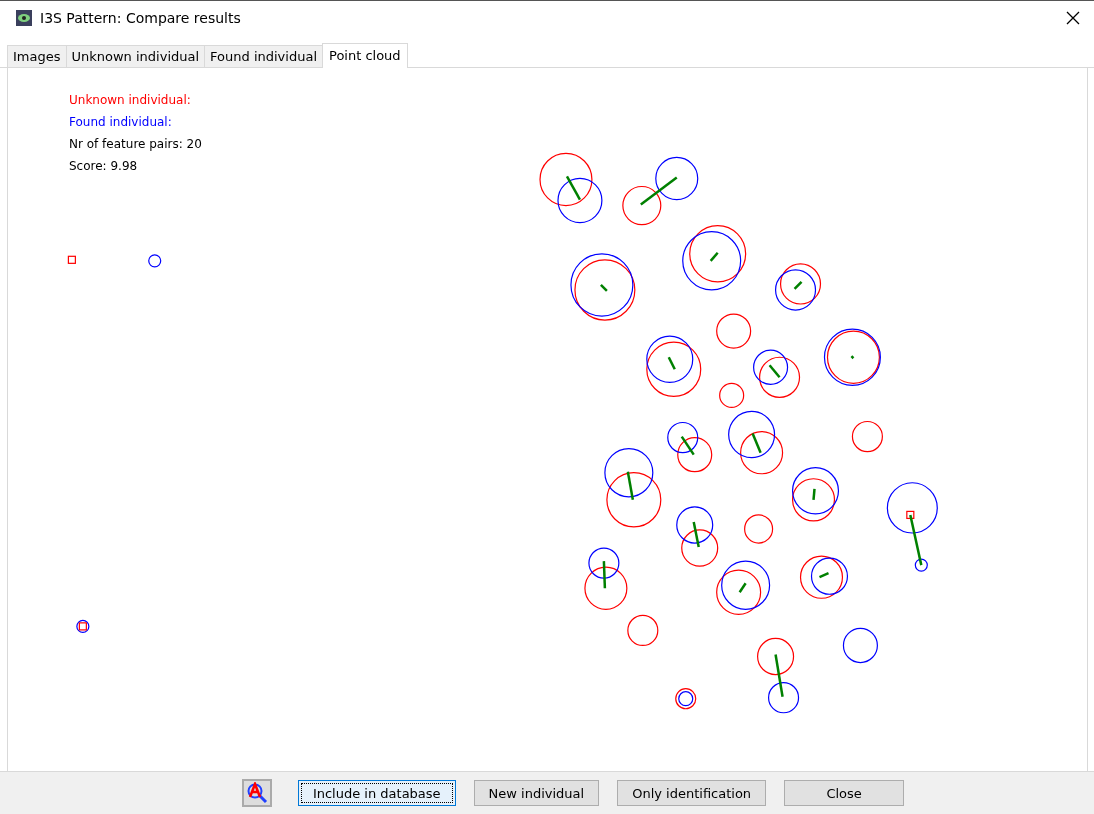  I want to click on window-title: I3S Pattern: Compare results, so click(141, 18).